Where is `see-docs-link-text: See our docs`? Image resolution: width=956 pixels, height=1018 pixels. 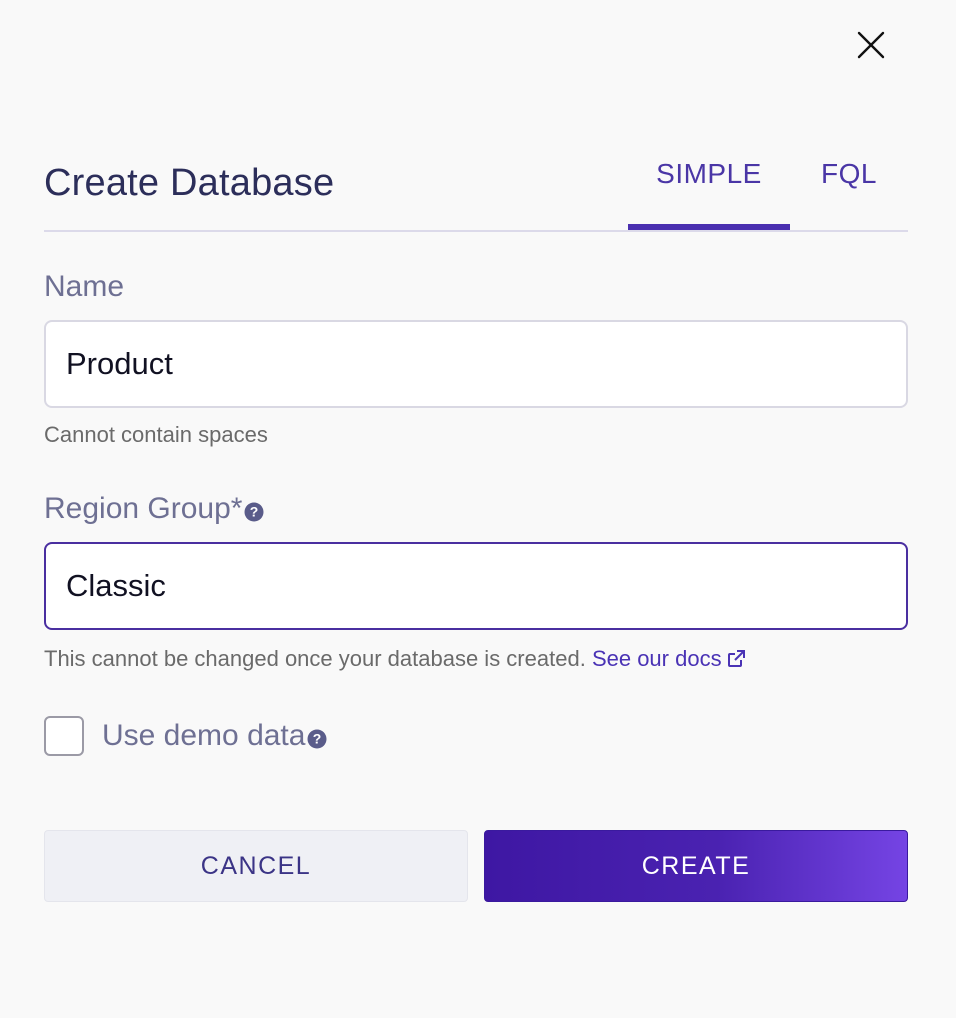
see-docs-link-text: See our docs is located at coordinates (656, 658).